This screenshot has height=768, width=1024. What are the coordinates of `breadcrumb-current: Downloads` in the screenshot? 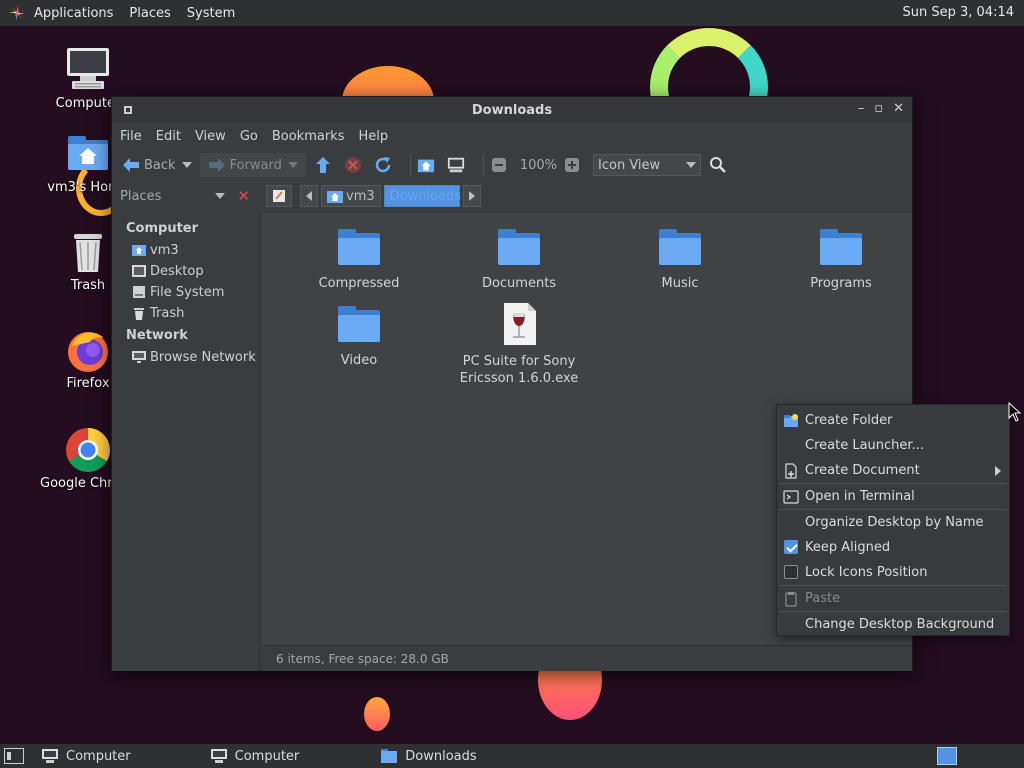 It's located at (422, 196).